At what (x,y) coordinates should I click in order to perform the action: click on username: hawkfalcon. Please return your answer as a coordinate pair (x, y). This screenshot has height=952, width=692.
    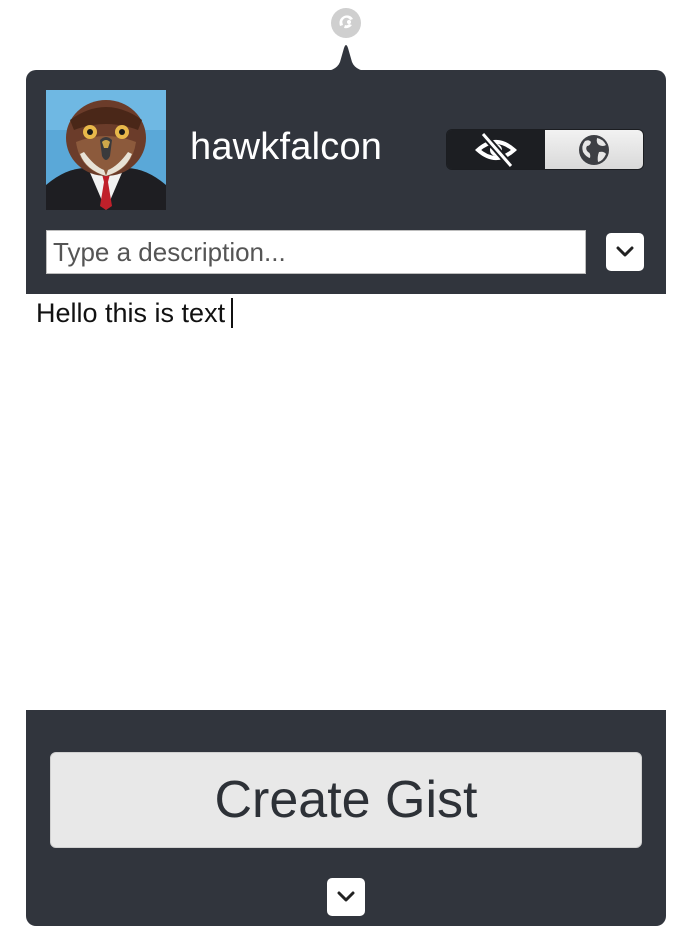
    Looking at the image, I should click on (286, 147).